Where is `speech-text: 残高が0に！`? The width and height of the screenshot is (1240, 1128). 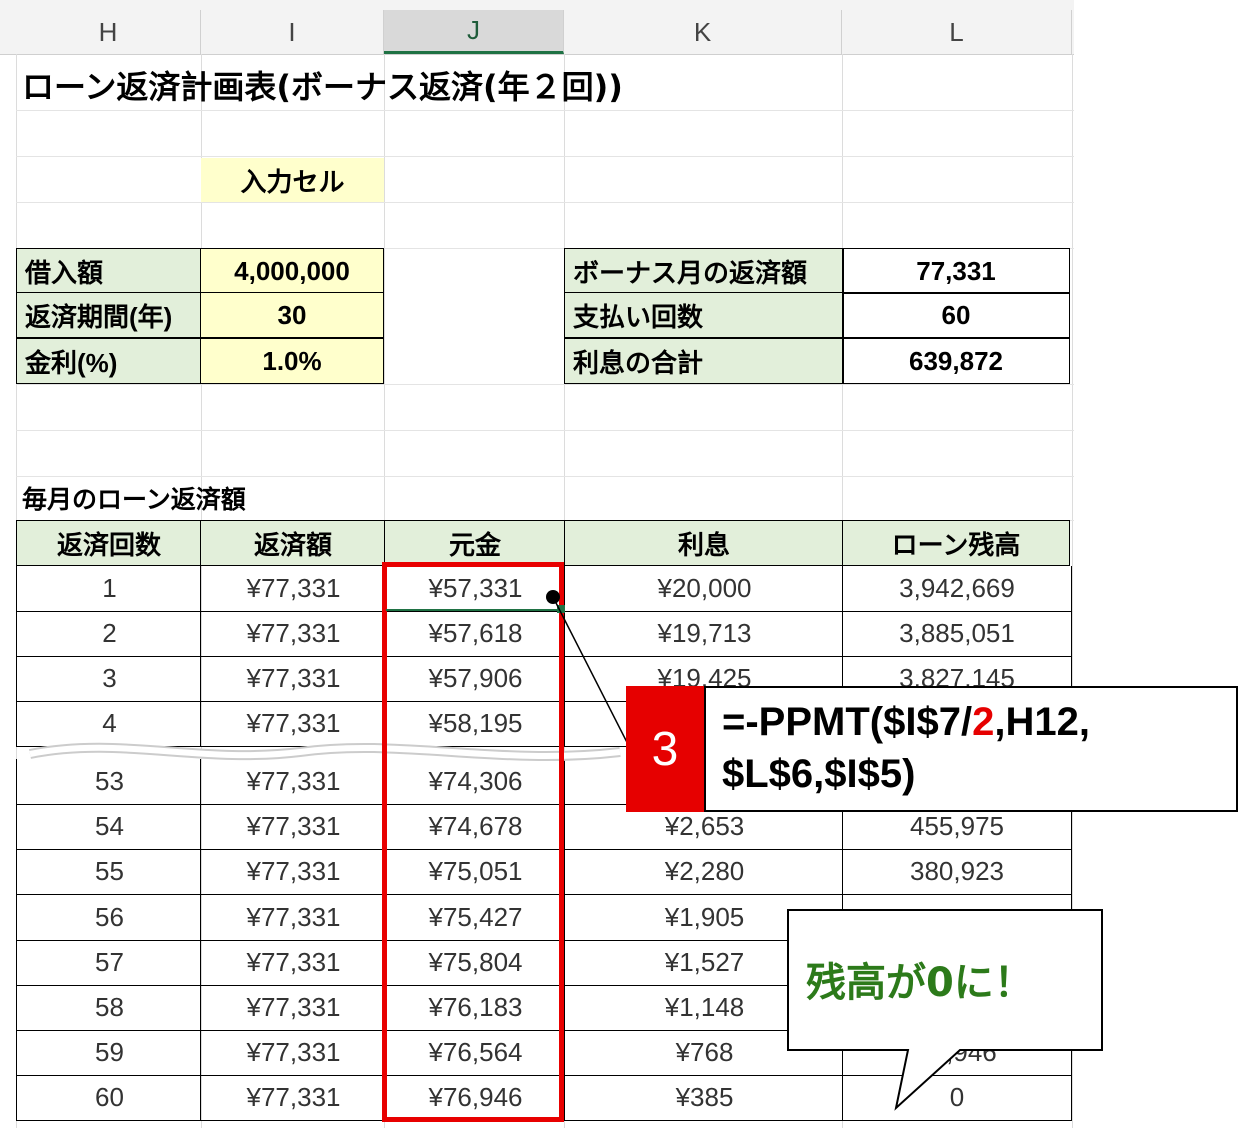
speech-text: 残高が0に！ is located at coordinates (920, 983).